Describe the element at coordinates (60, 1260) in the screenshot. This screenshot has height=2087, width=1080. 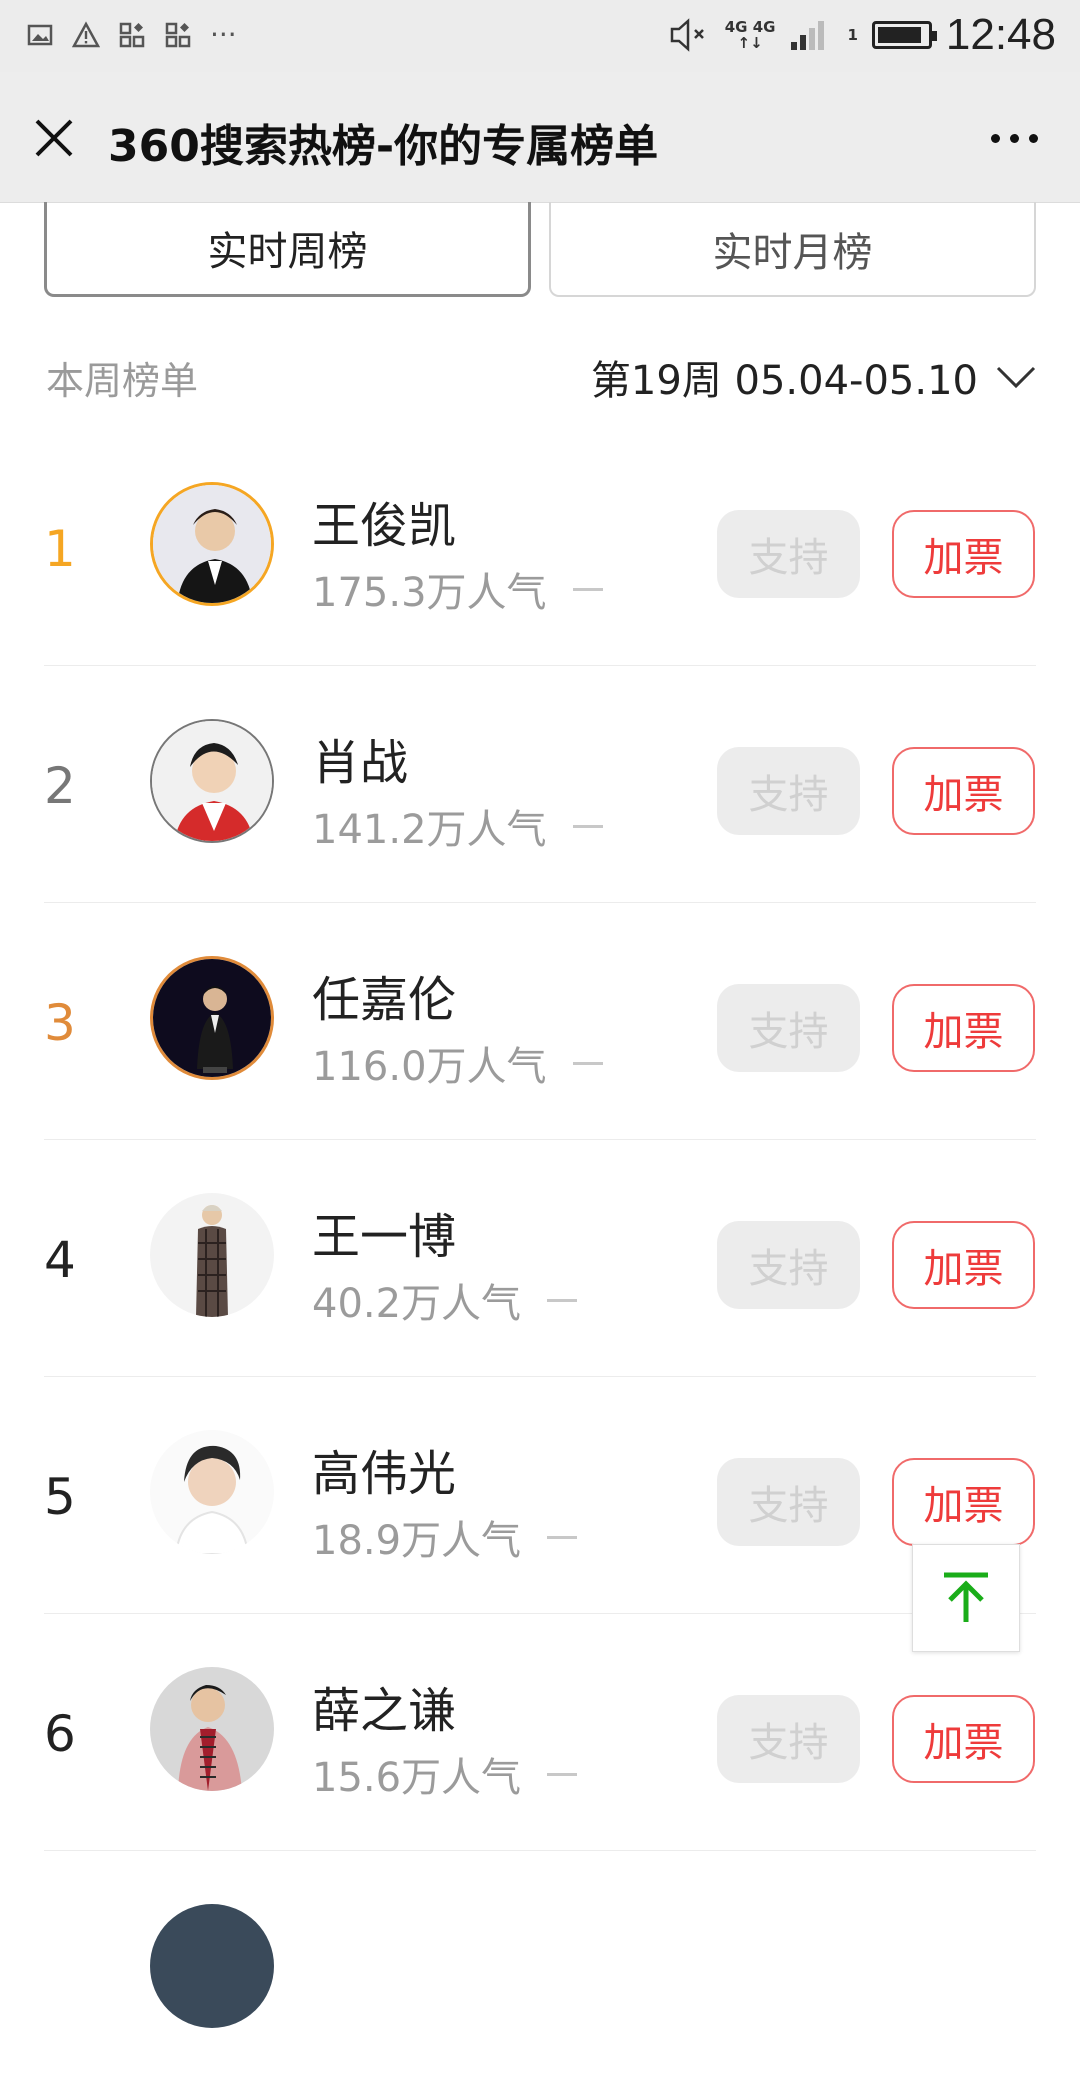
I see `rank-number: 4` at that location.